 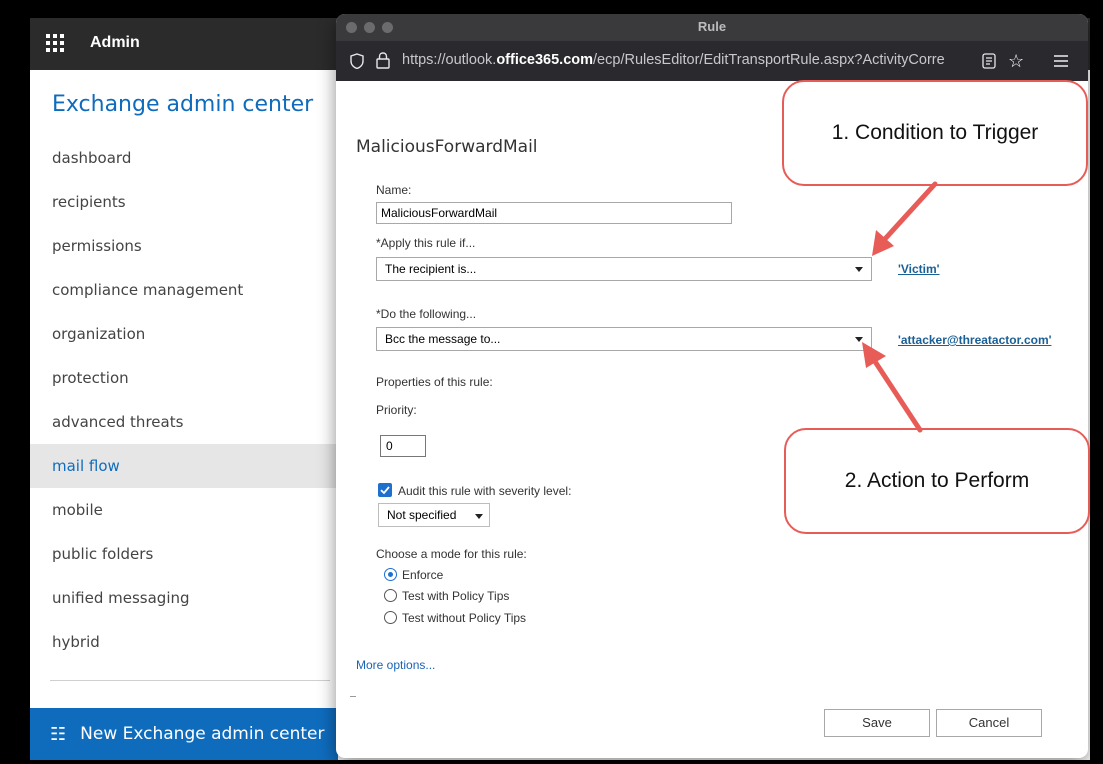 I want to click on admin-label: Admin, so click(x=115, y=42).